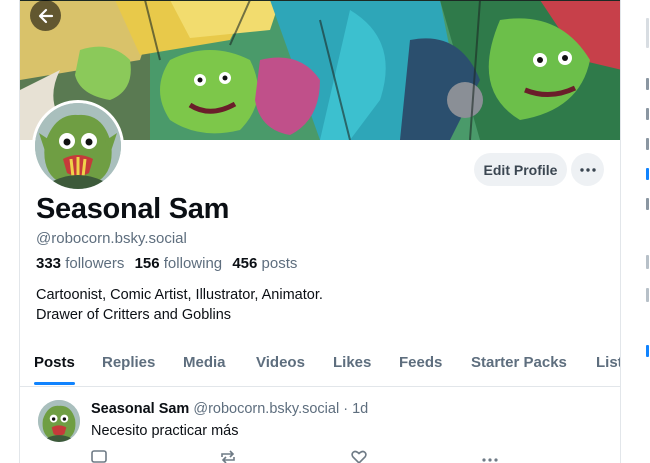  I want to click on tab-posts: Posts, so click(54, 362).